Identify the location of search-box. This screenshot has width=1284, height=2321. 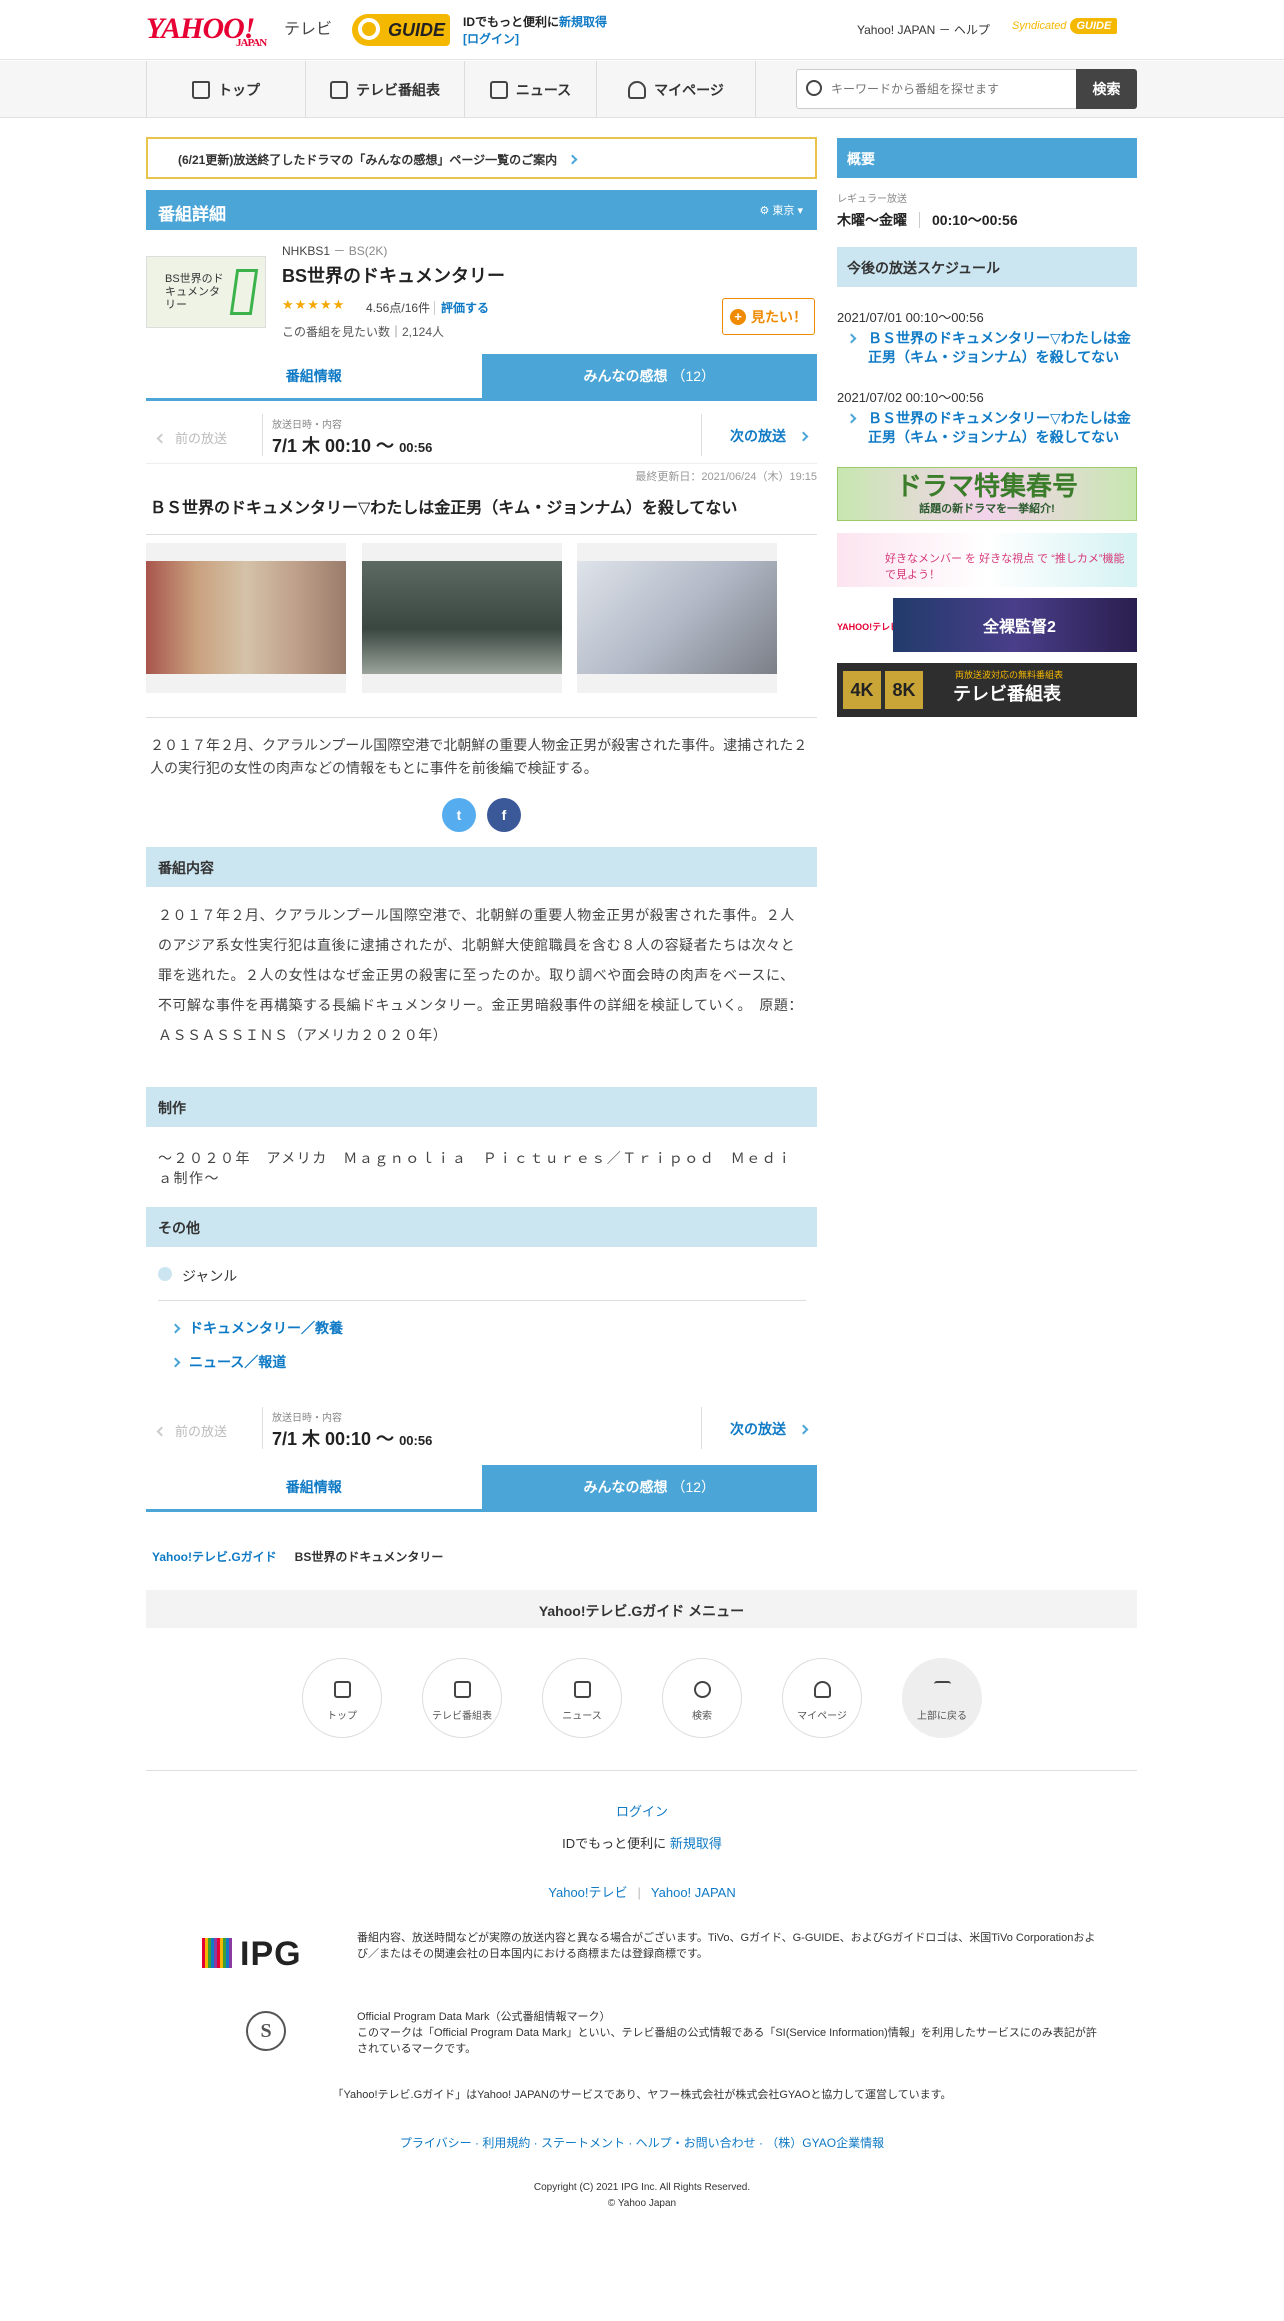
(937, 89).